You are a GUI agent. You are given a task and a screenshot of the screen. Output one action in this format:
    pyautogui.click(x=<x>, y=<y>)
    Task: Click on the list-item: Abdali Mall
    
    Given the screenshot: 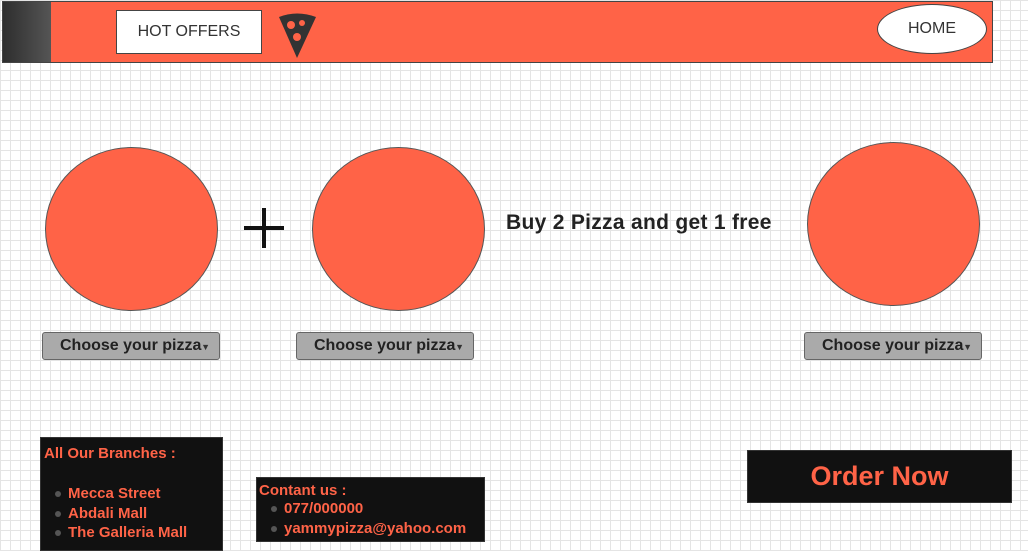 What is the action you would take?
    pyautogui.click(x=133, y=514)
    